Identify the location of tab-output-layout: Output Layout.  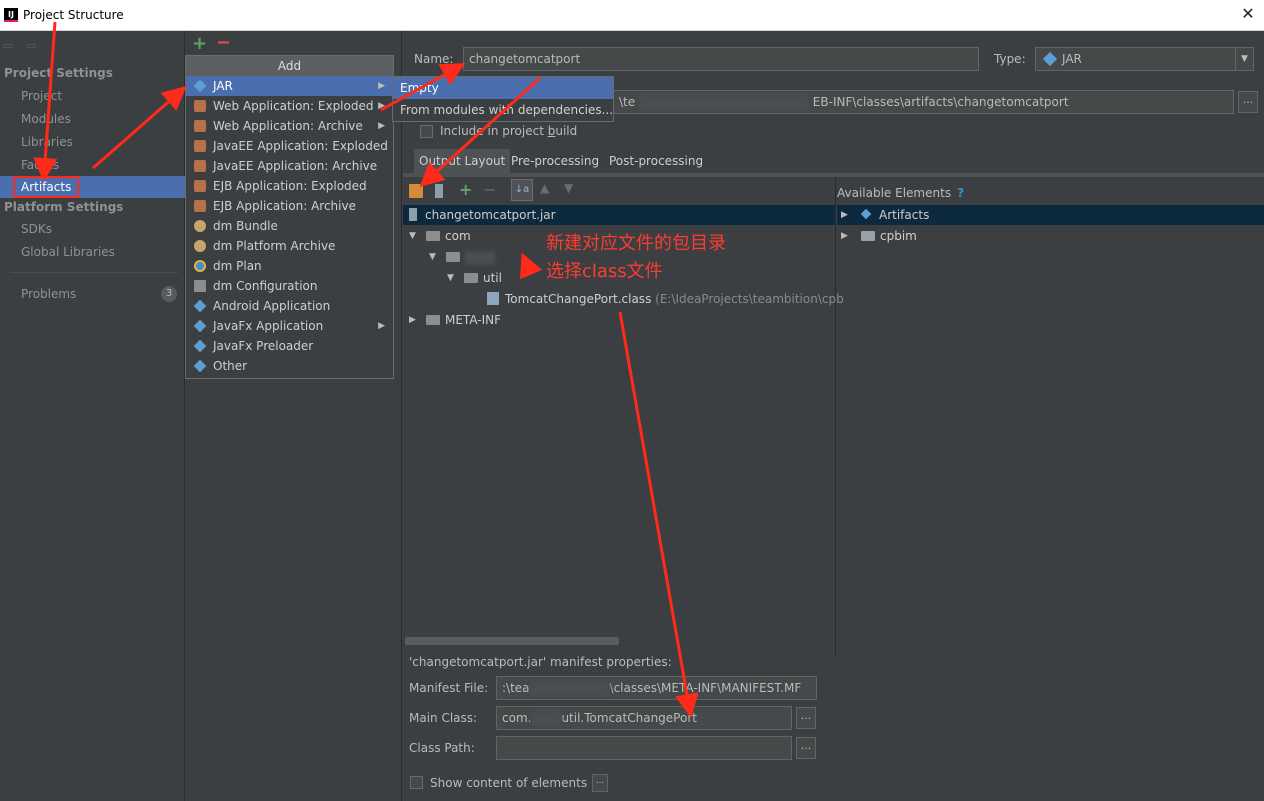
(462, 161).